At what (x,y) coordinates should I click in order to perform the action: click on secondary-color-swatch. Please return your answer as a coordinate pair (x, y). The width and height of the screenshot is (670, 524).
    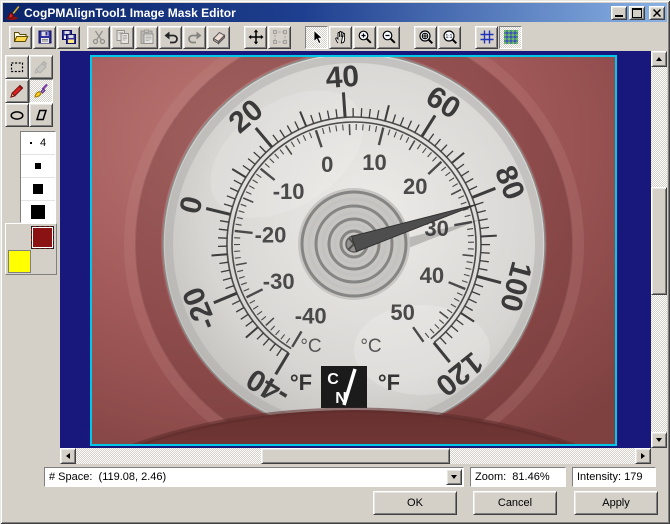
    Looking at the image, I should click on (19, 261).